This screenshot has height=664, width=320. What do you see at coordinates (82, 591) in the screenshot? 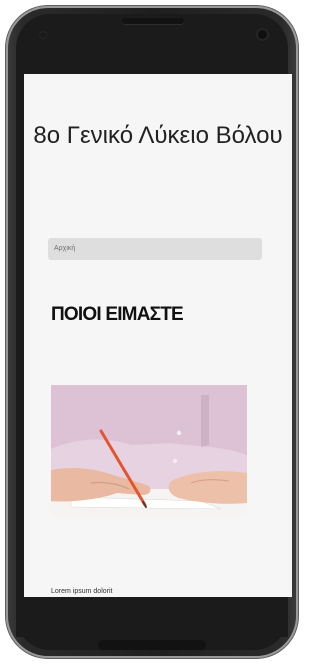
I see `intro-paragraph: Lorem ipsum dolorit` at bounding box center [82, 591].